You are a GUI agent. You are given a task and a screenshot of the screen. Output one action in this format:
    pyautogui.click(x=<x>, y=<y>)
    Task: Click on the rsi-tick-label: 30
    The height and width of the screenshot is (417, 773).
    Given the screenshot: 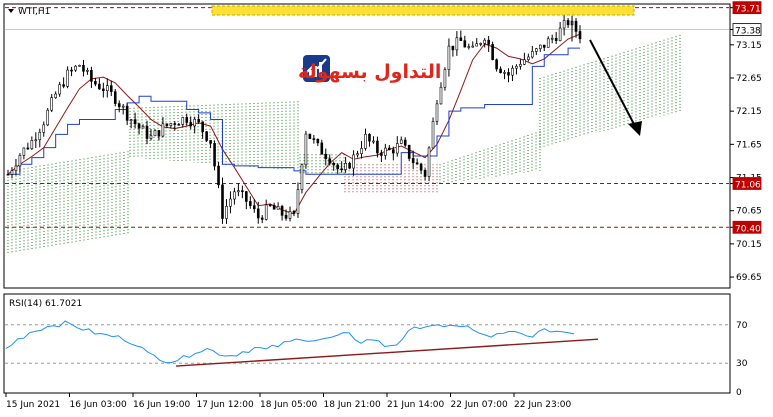 What is the action you would take?
    pyautogui.click(x=742, y=364)
    